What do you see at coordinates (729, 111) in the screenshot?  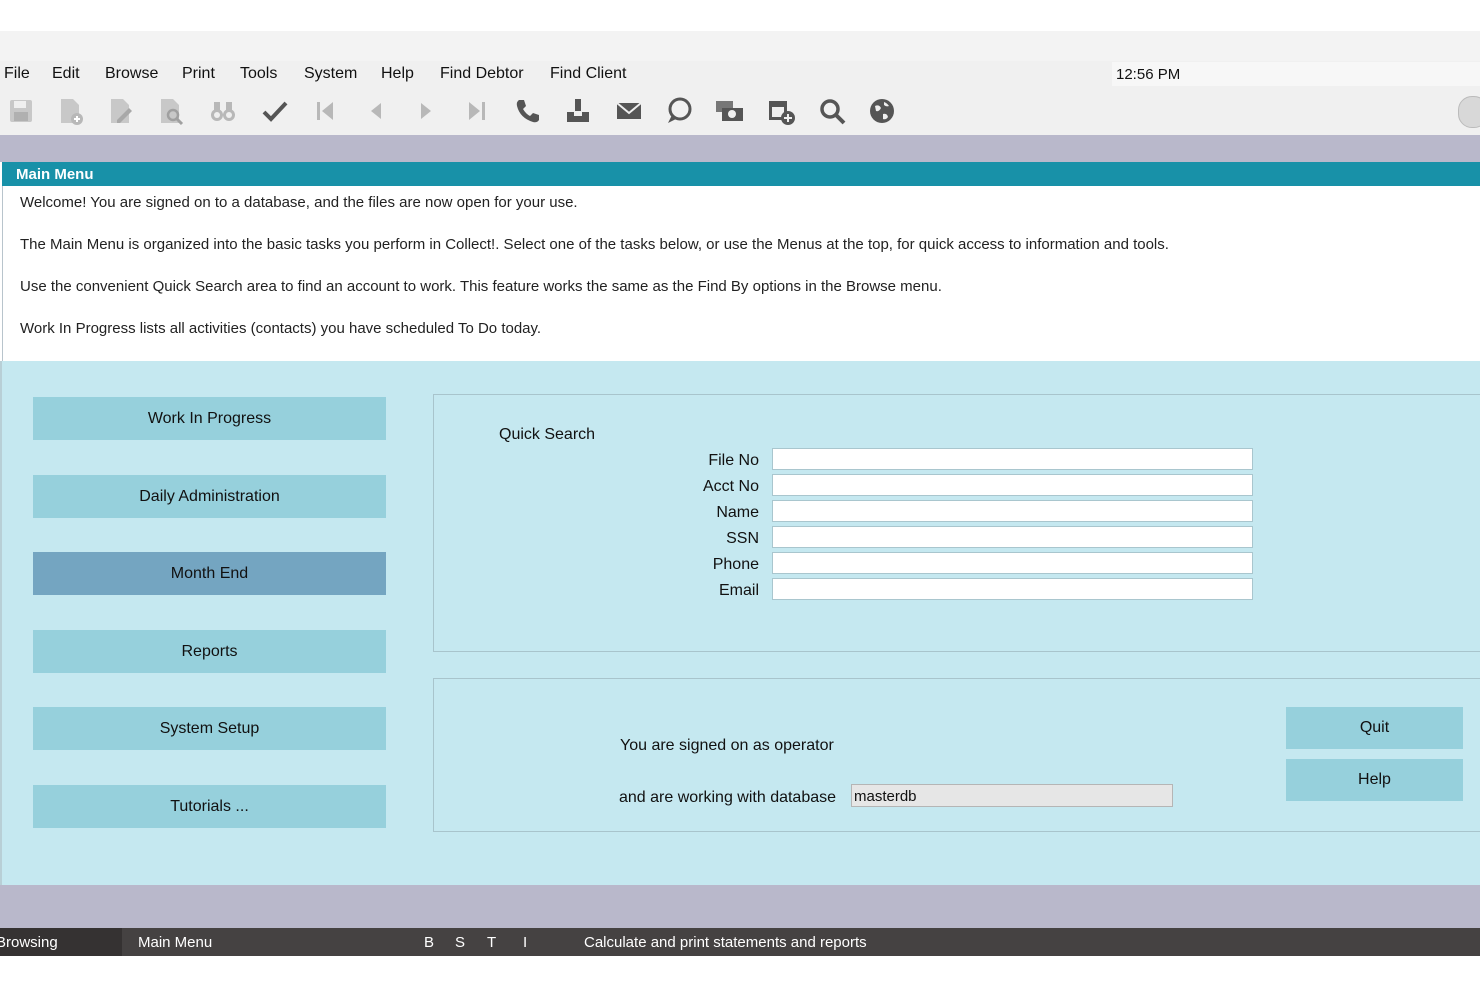 I see `payment-card-icon` at bounding box center [729, 111].